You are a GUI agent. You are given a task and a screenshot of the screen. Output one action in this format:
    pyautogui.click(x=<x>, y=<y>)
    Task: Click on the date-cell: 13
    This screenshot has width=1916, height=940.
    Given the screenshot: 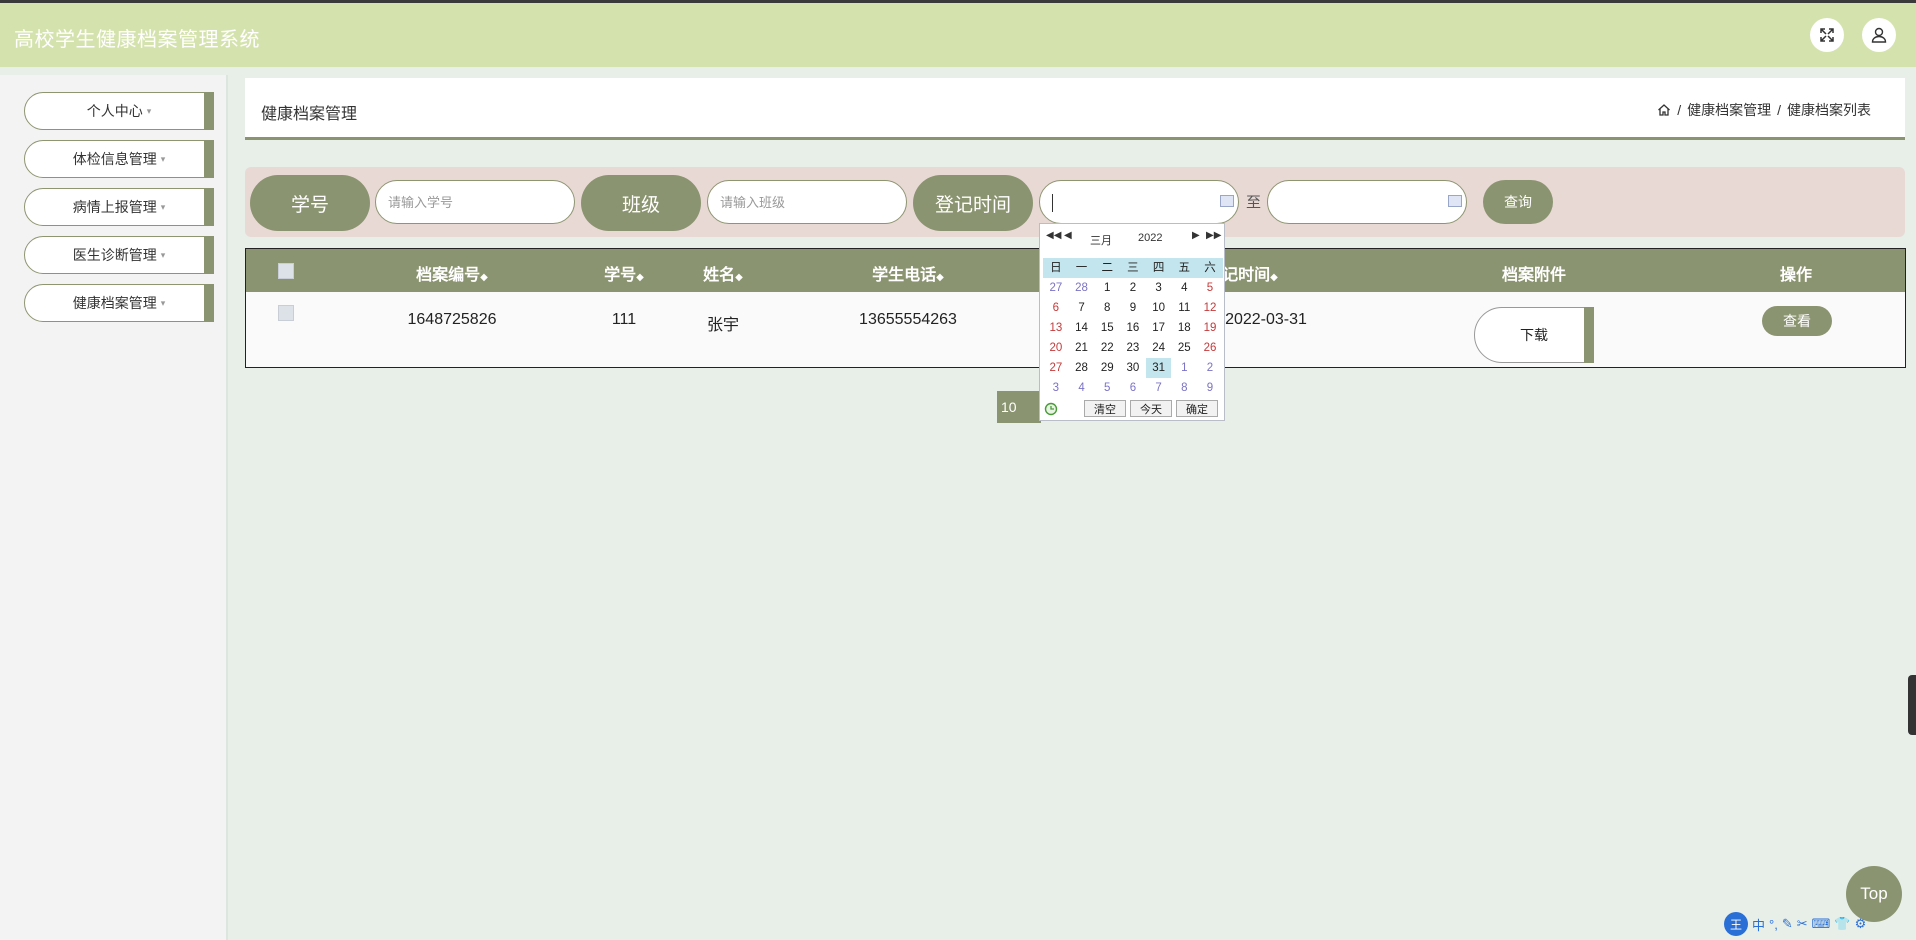 What is the action you would take?
    pyautogui.click(x=1056, y=328)
    